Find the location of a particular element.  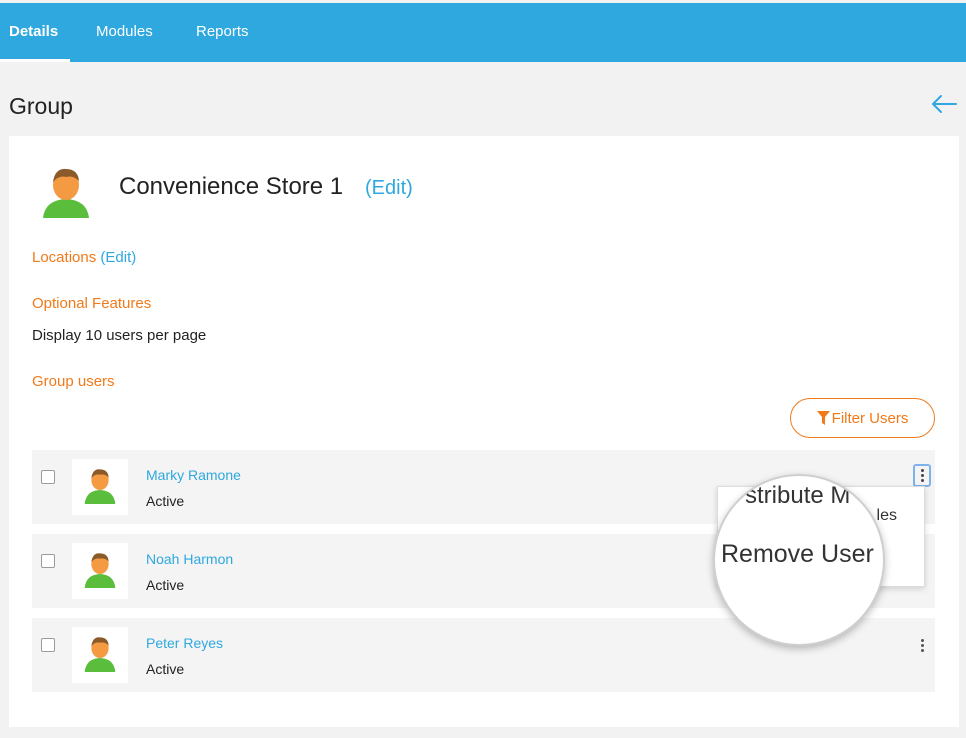

group-avatar-icon is located at coordinates (66, 193).